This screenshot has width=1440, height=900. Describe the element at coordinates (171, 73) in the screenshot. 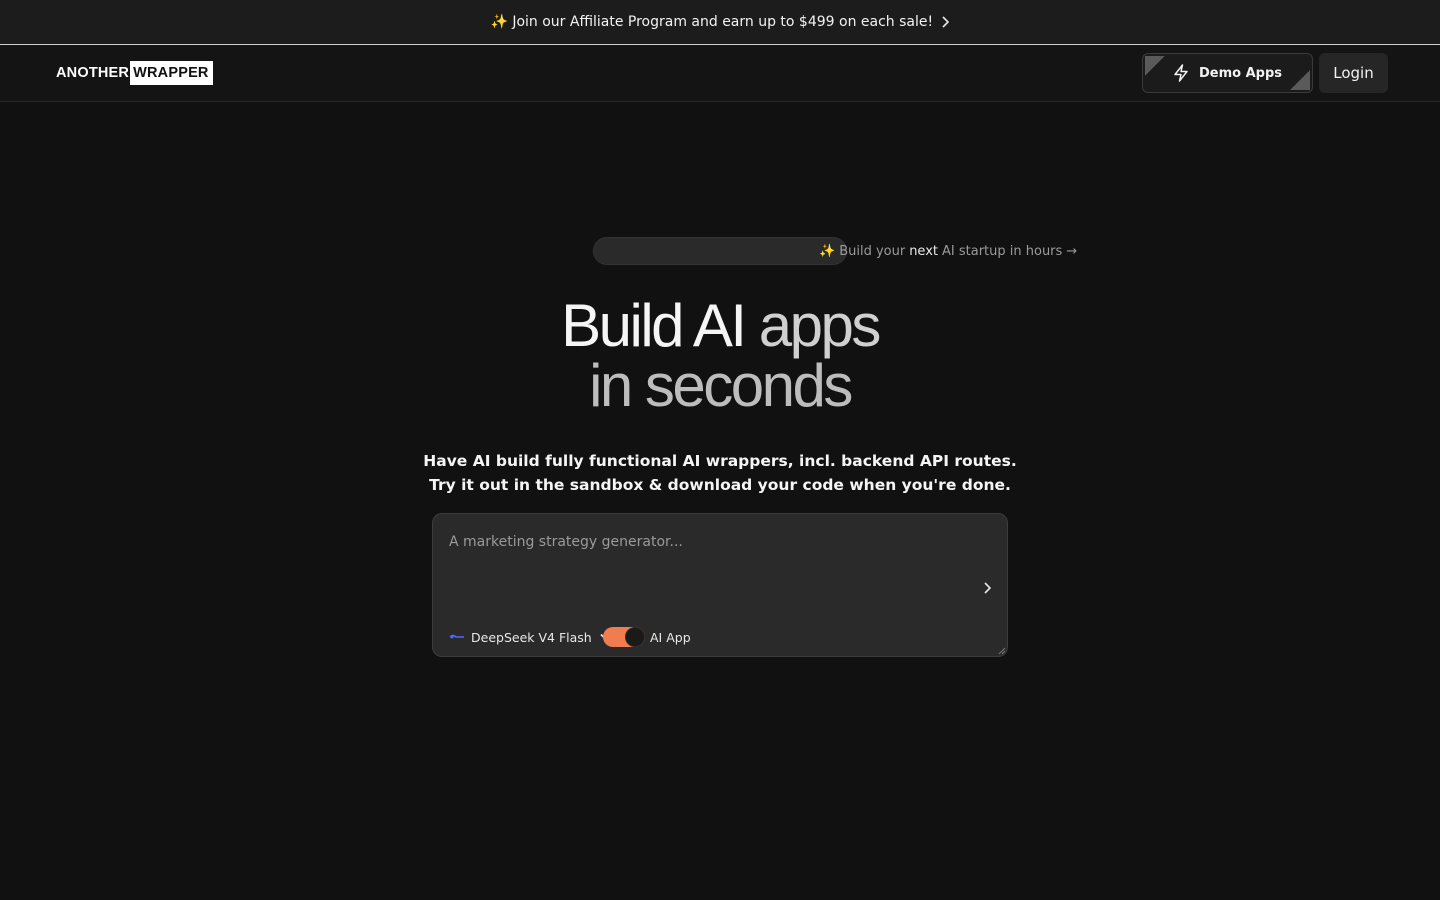

I see `logo-part-wrapper: WRAPPER` at that location.